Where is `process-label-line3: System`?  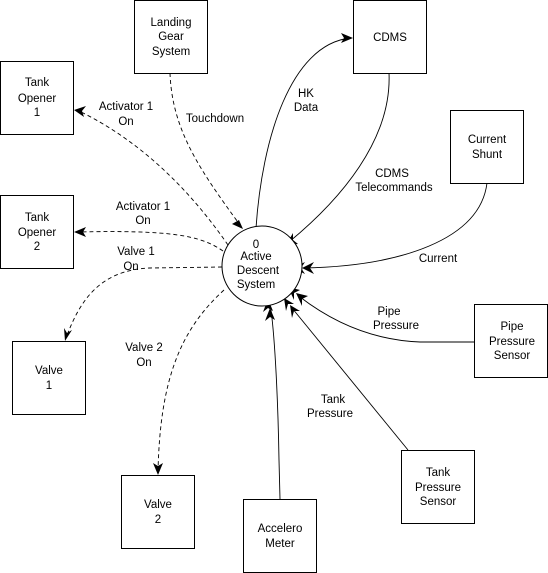
process-label-line3: System is located at coordinates (256, 285).